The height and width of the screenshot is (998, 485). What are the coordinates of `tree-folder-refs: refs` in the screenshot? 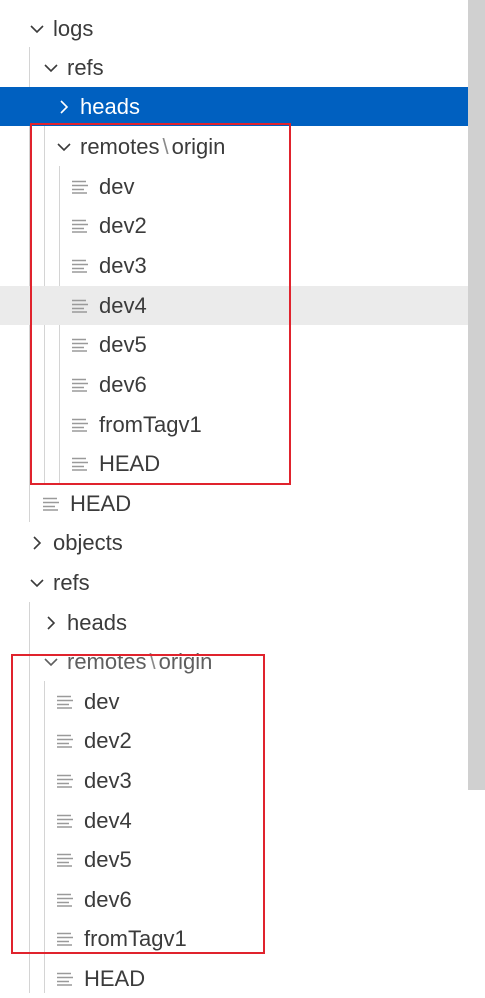 It's located at (242, 582).